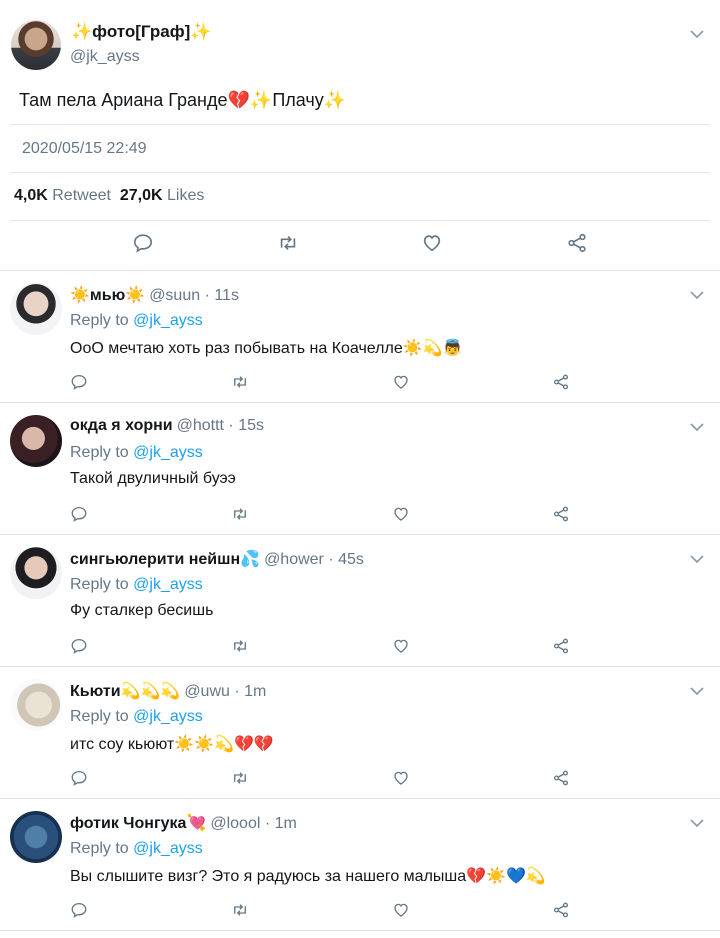 Image resolution: width=720 pixels, height=938 pixels. What do you see at coordinates (31, 195) in the screenshot?
I see `retweet-count: 4,0K` at bounding box center [31, 195].